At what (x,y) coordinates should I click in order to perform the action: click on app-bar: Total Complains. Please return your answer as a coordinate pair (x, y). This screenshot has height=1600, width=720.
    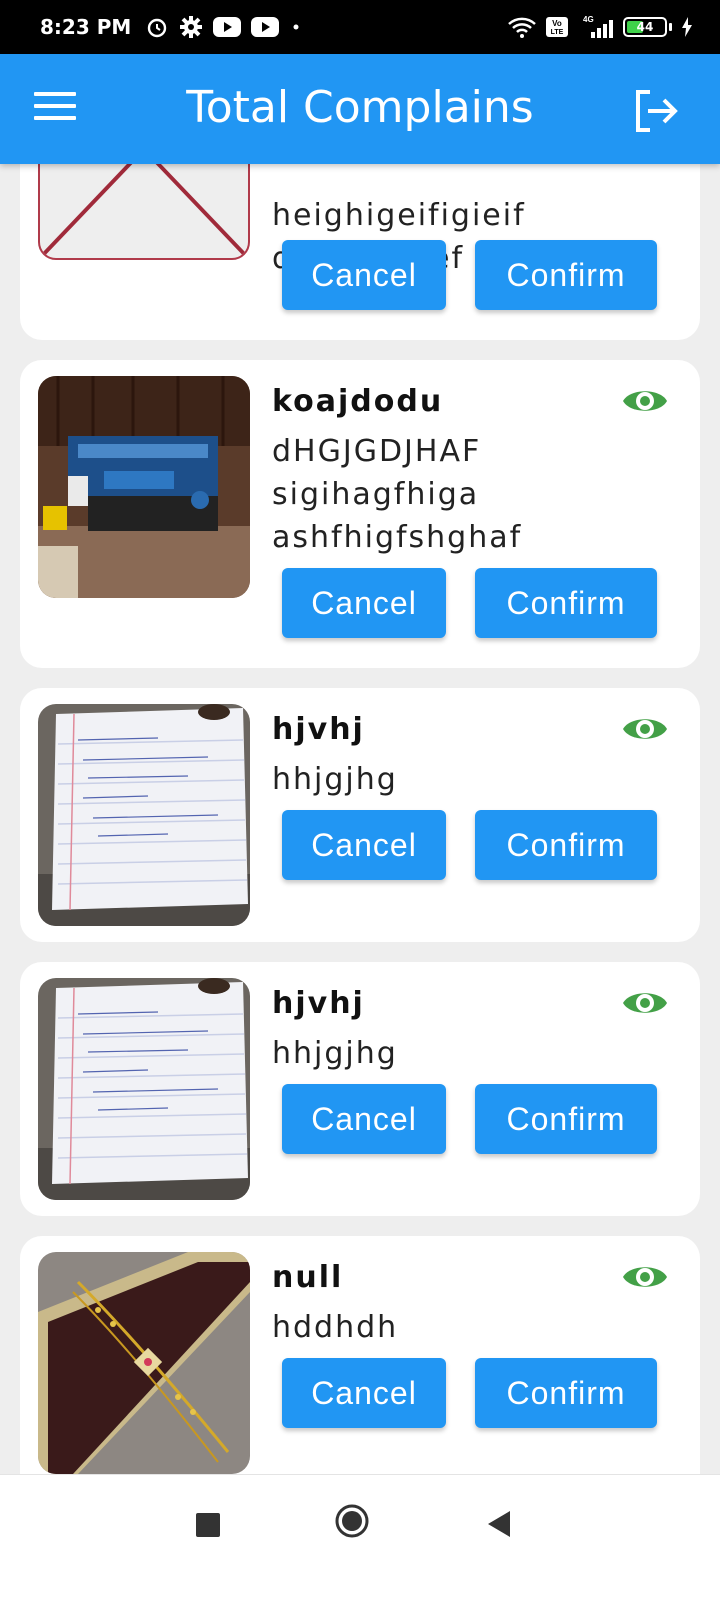
    Looking at the image, I should click on (360, 109).